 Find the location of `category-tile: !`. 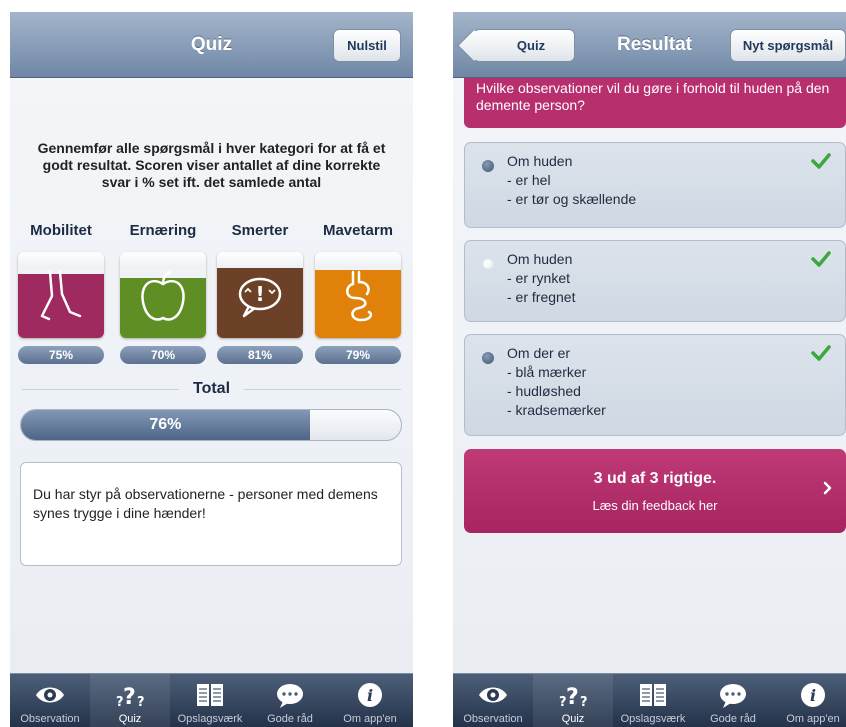

category-tile: ! is located at coordinates (260, 295).